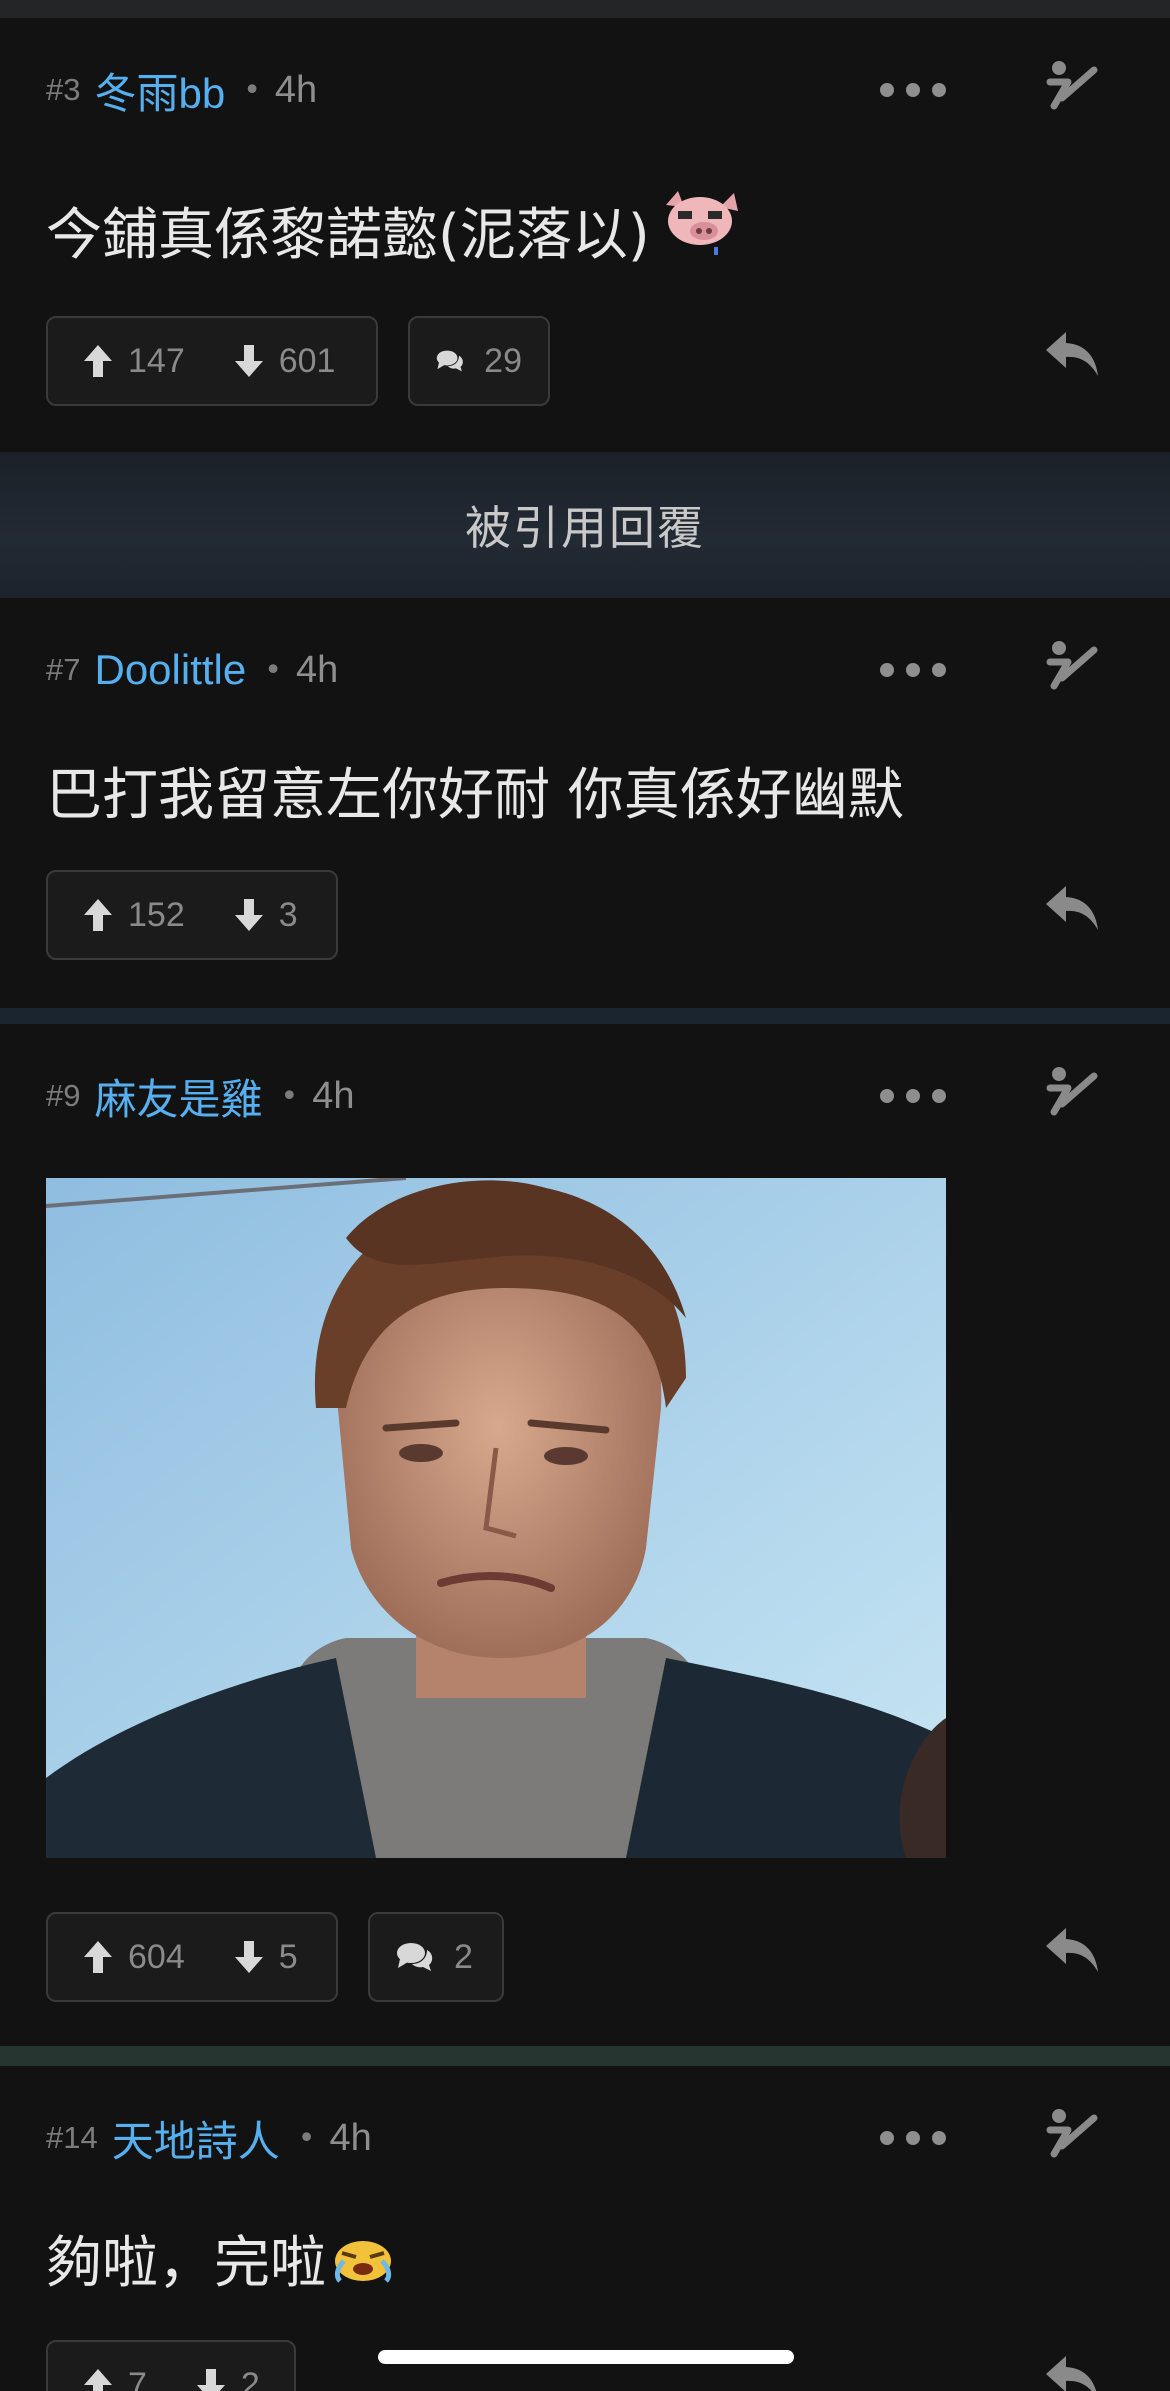 Image resolution: width=1170 pixels, height=2391 pixels. Describe the element at coordinates (137, 2378) in the screenshot. I see `upvote-count: 7` at that location.